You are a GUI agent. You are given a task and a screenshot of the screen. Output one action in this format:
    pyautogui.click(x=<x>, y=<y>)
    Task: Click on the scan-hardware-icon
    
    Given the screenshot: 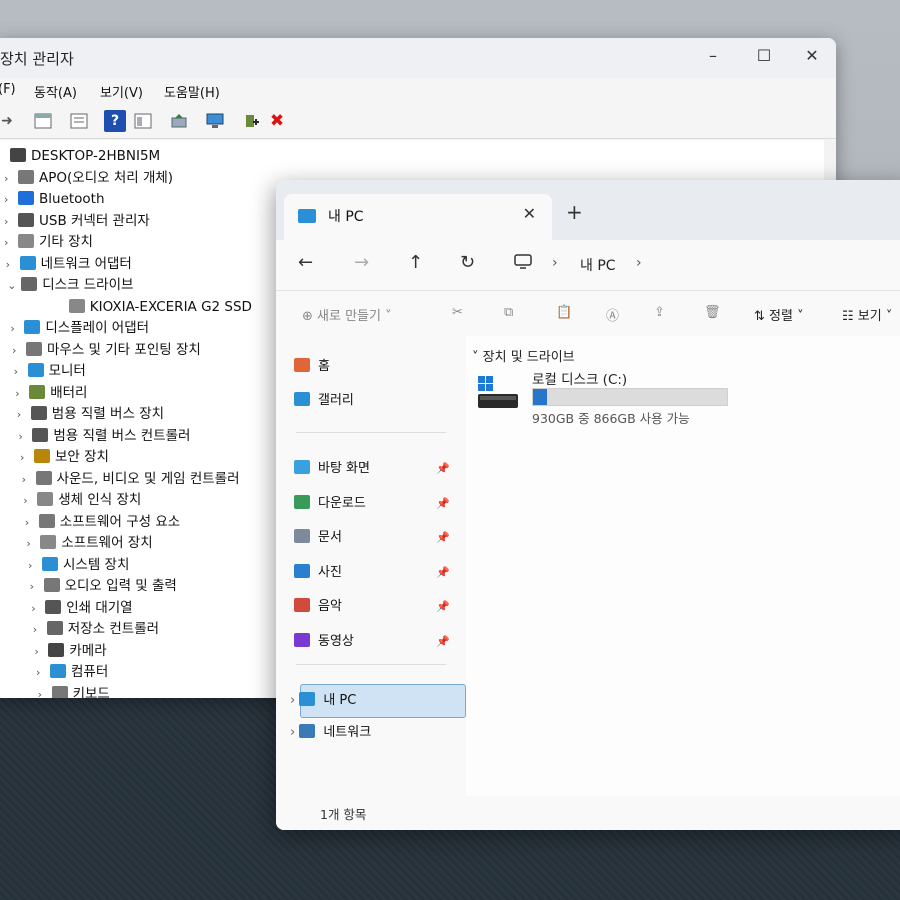 What is the action you would take?
    pyautogui.click(x=215, y=121)
    